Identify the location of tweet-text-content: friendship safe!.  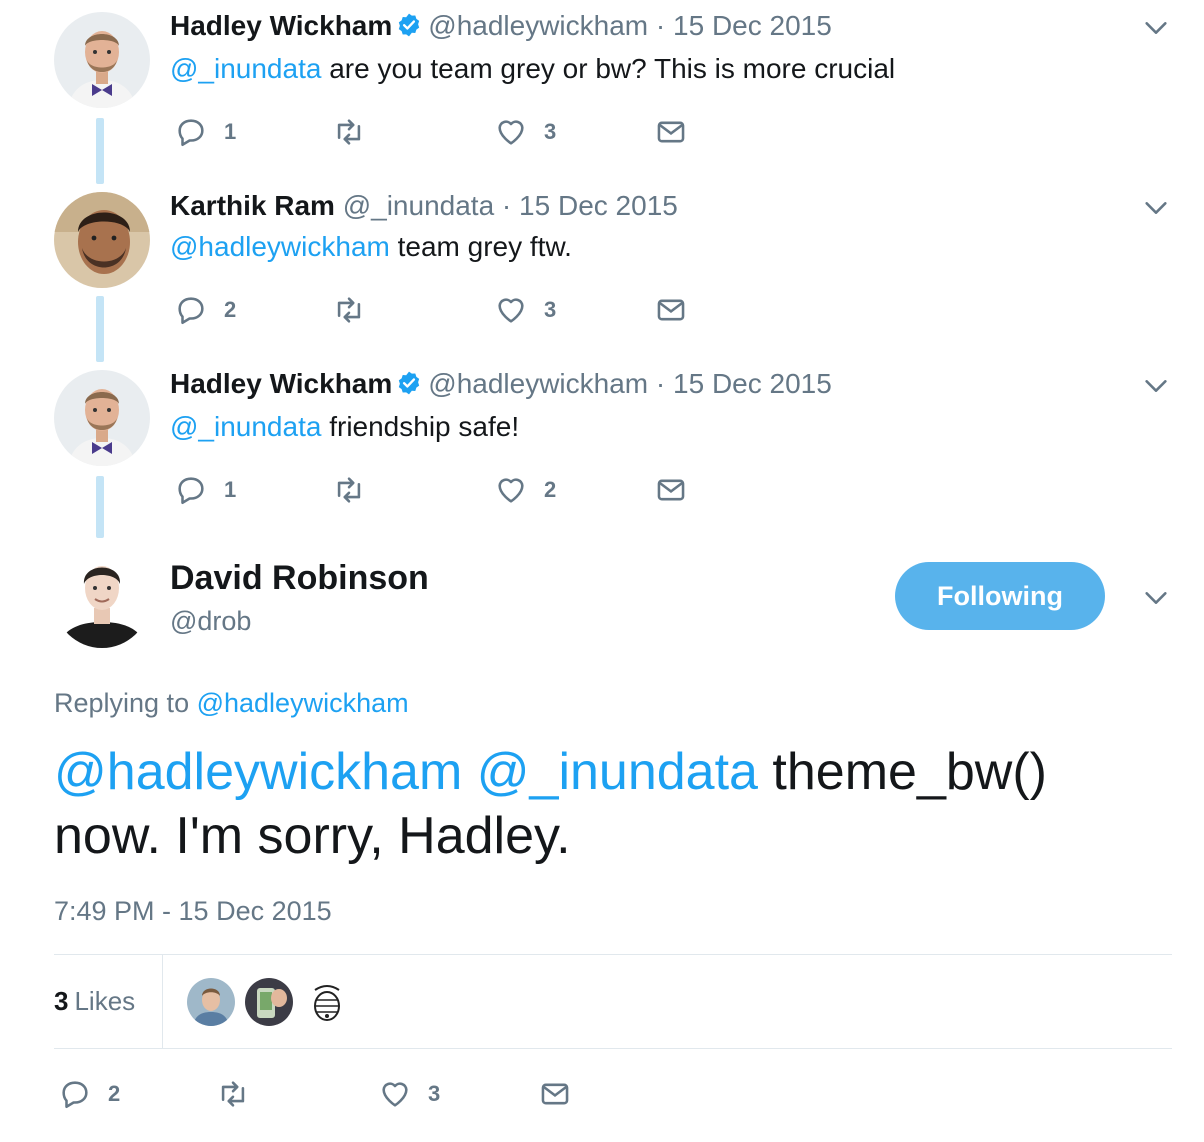
(420, 426).